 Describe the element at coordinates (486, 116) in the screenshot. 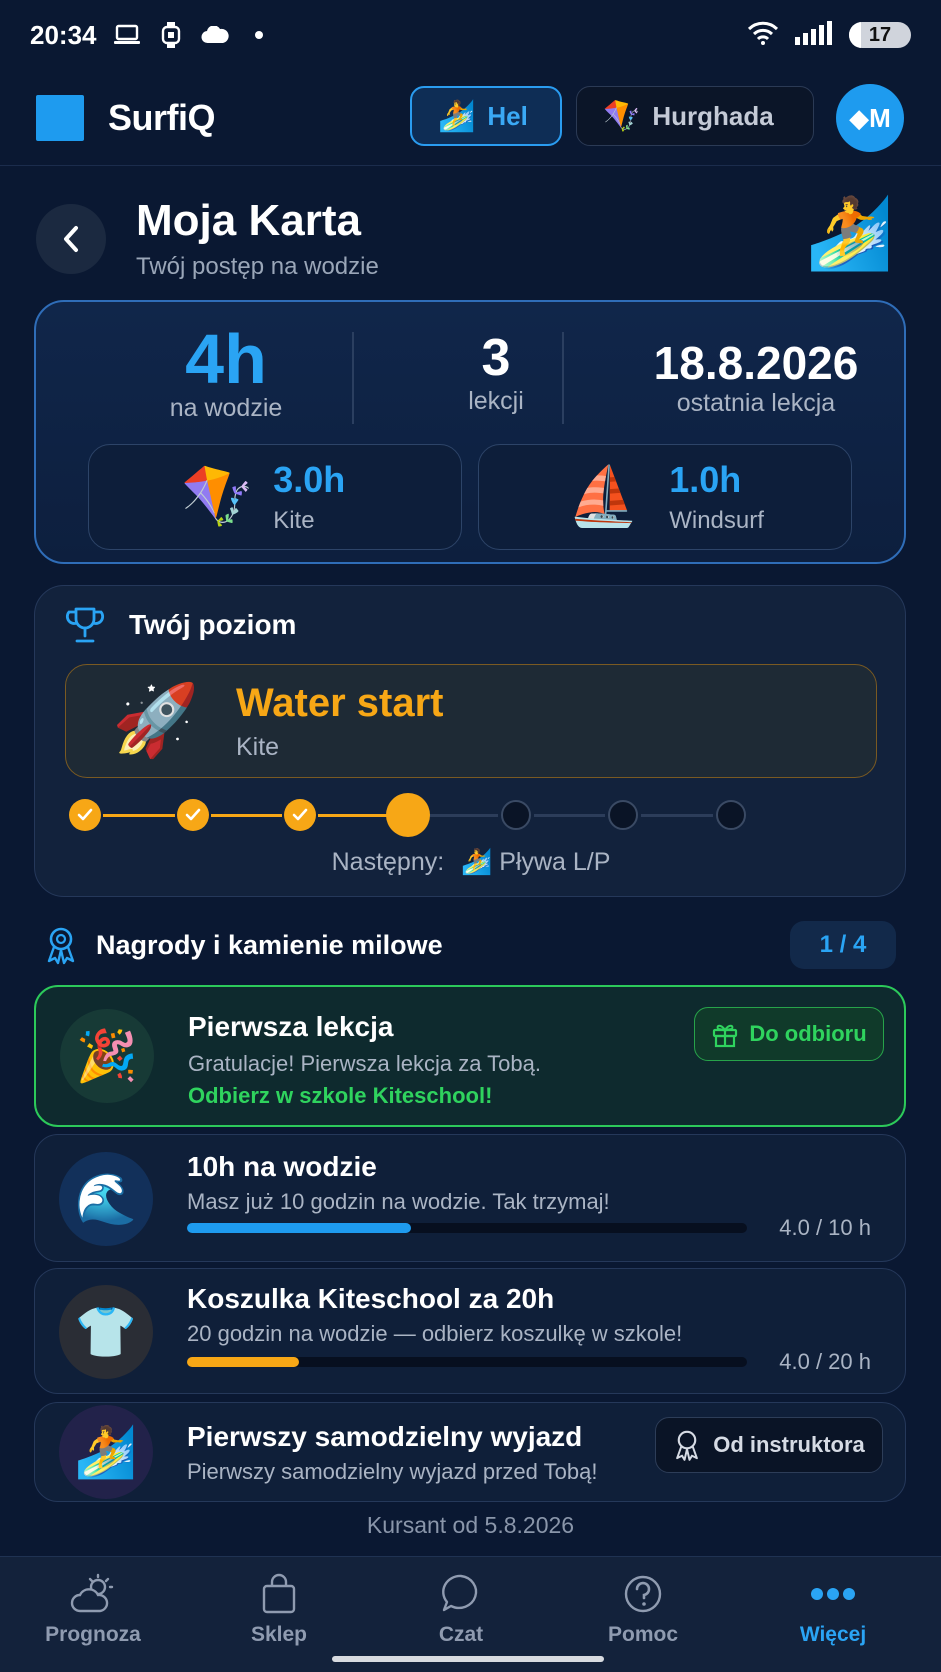

I see `location-button-hel: 🏄 Hel` at that location.